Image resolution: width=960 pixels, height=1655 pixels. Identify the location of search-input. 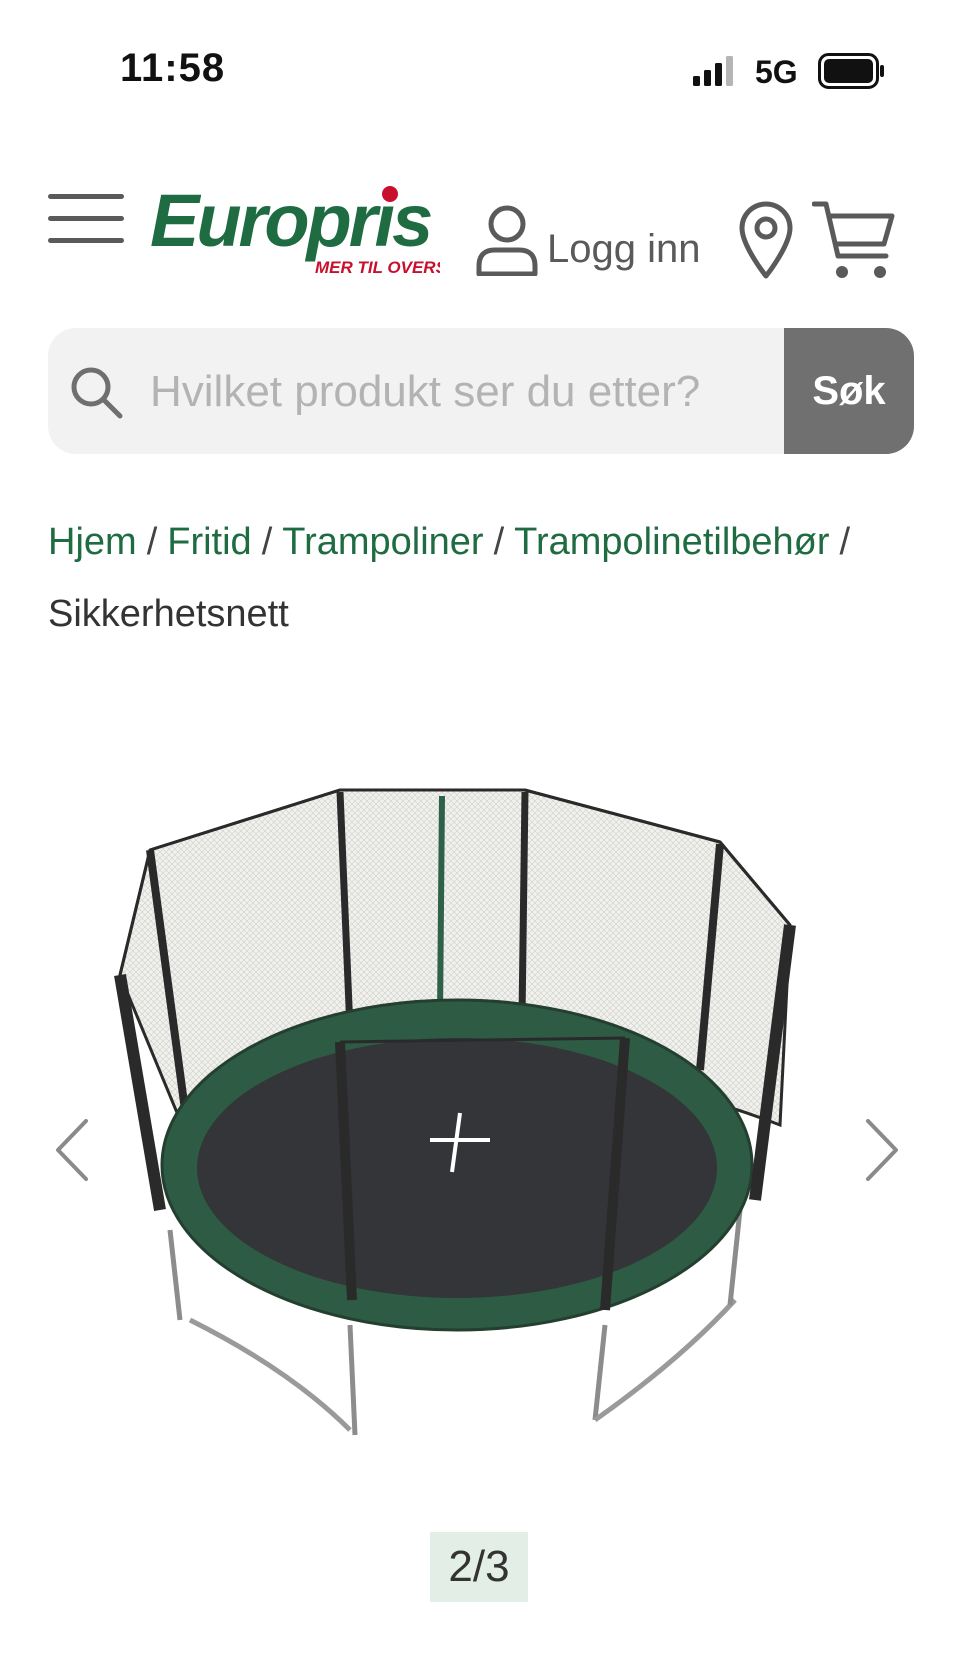
(470, 392).